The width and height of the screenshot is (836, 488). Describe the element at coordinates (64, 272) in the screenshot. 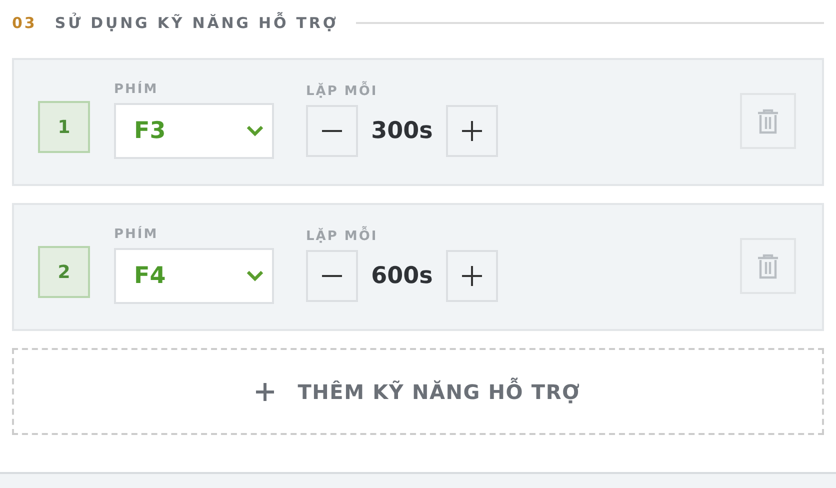

I see `skill-index: 2` at that location.